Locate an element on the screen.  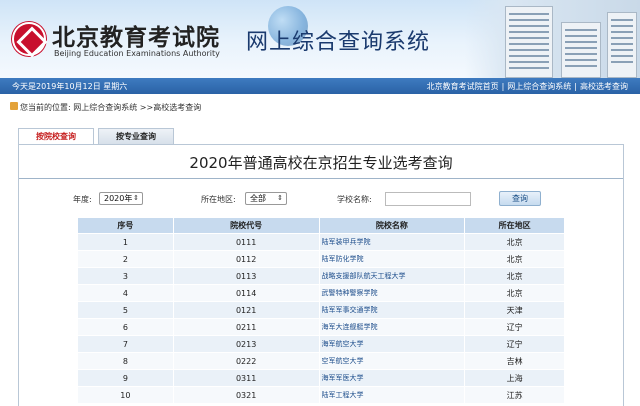
school-label: 学校名称: is located at coordinates (354, 199).